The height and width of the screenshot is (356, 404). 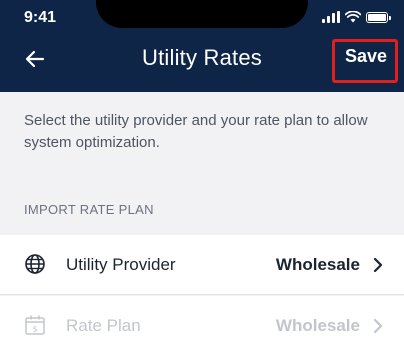 What do you see at coordinates (40, 17) in the screenshot?
I see `status-time: 9:41` at bounding box center [40, 17].